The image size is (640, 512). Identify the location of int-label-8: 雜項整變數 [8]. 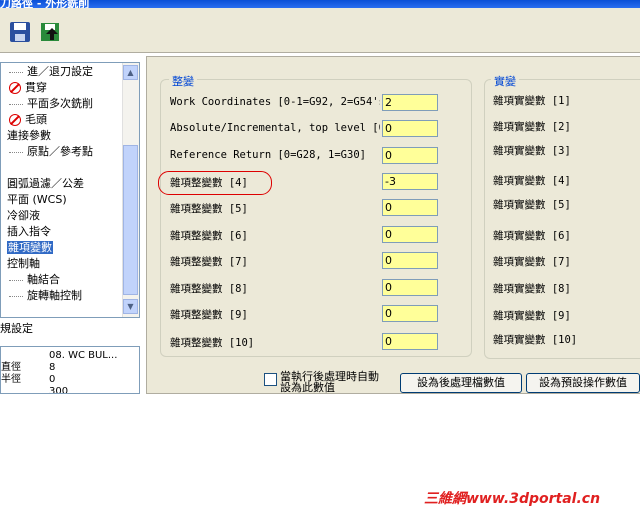
(209, 289).